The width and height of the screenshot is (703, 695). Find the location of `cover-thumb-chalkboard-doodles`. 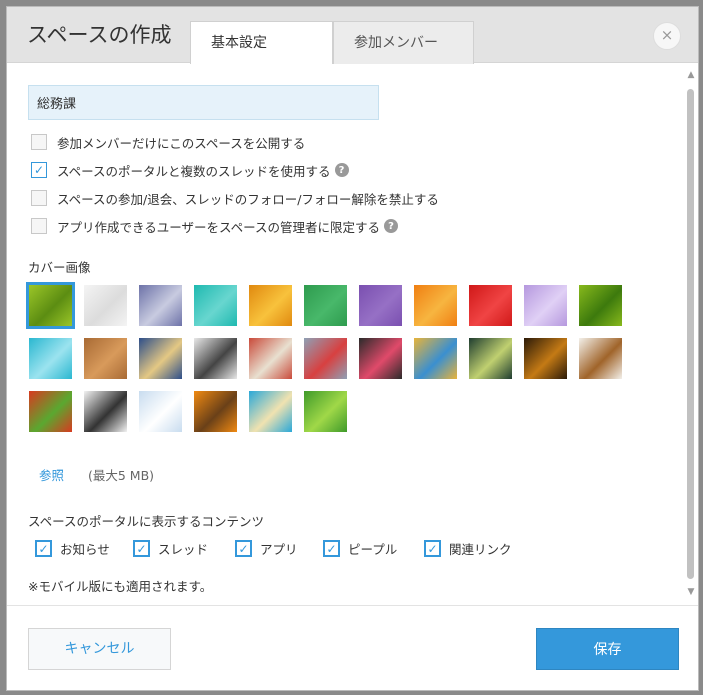

cover-thumb-chalkboard-doodles is located at coordinates (380, 358).